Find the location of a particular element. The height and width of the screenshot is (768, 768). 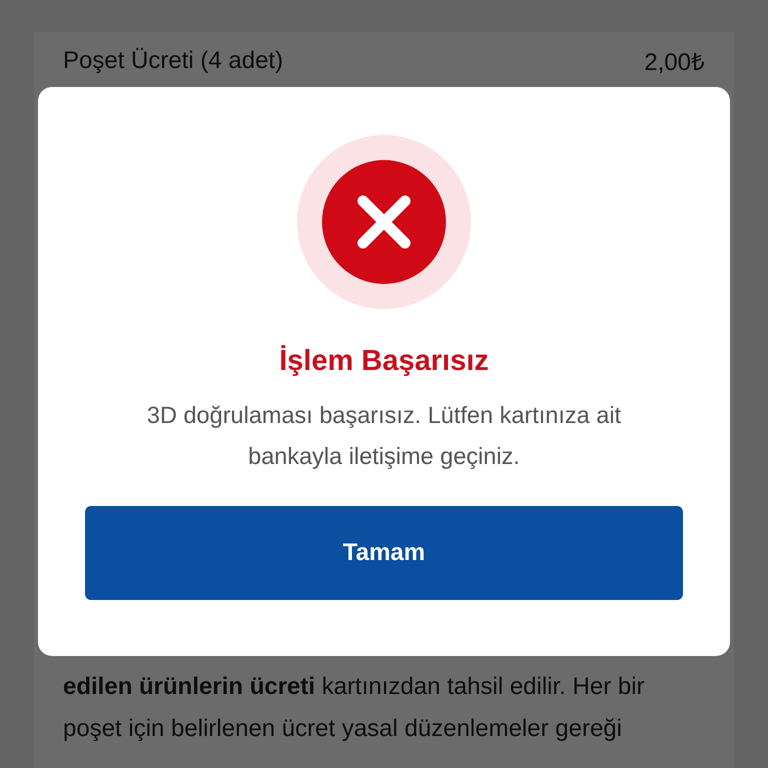

error-icon is located at coordinates (384, 222).